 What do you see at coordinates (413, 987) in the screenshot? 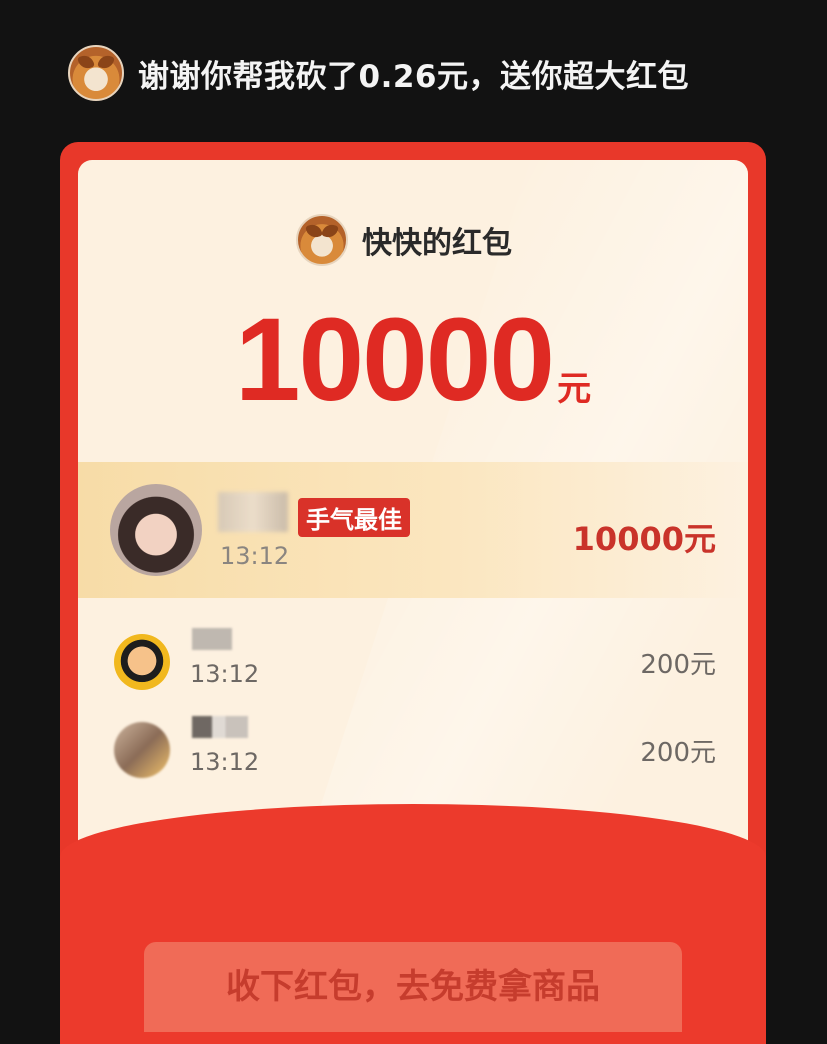
I see `accept-red-envelope-button: 收下红包，去免费拿商品` at bounding box center [413, 987].